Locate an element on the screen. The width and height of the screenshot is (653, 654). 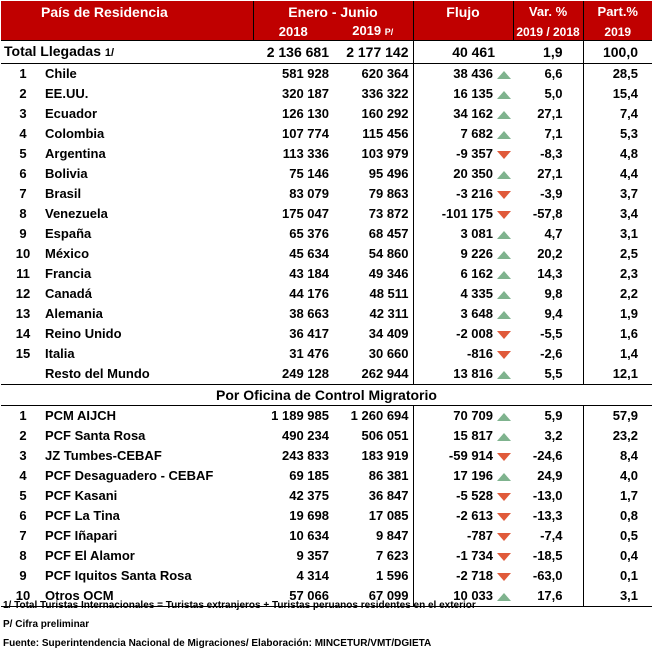
row-2018: 9 357 is located at coordinates (312, 555).